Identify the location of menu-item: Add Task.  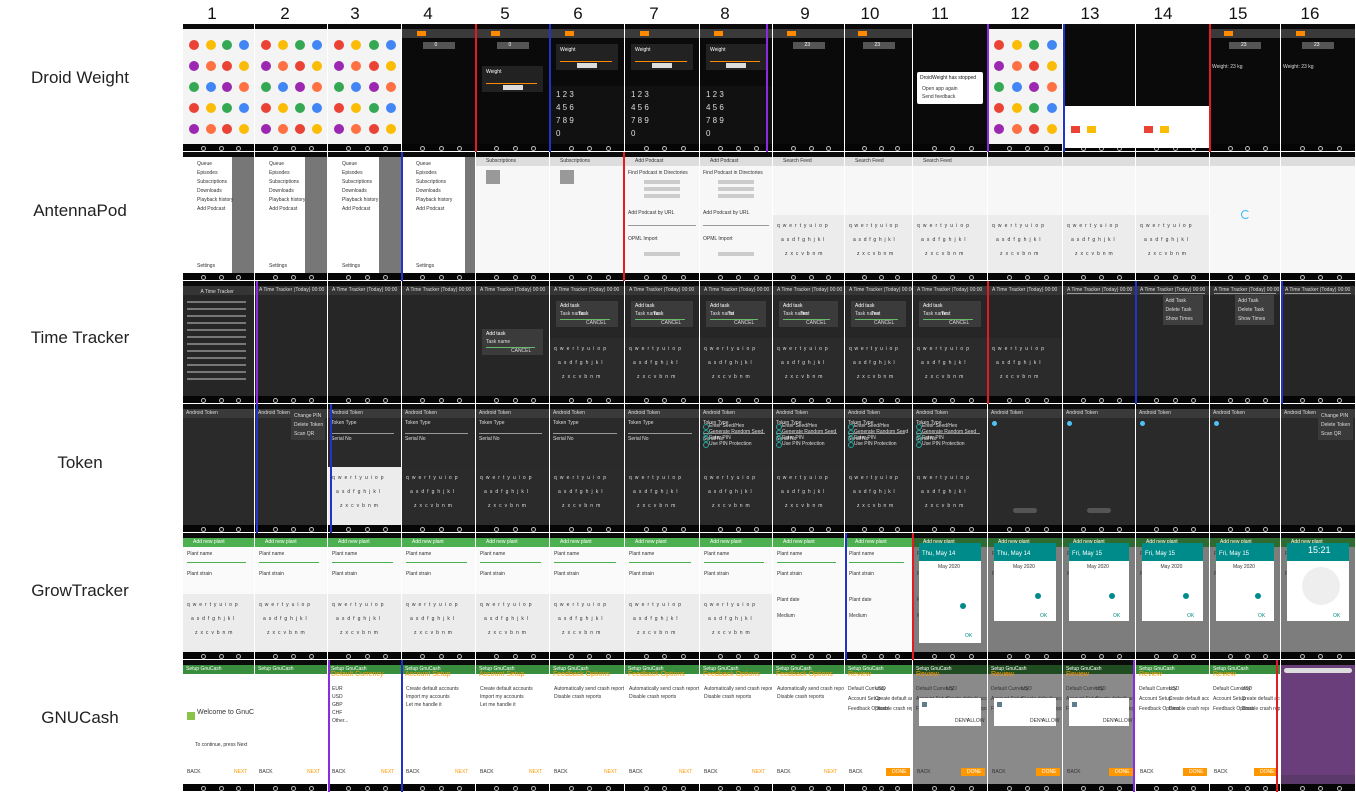
(1176, 301).